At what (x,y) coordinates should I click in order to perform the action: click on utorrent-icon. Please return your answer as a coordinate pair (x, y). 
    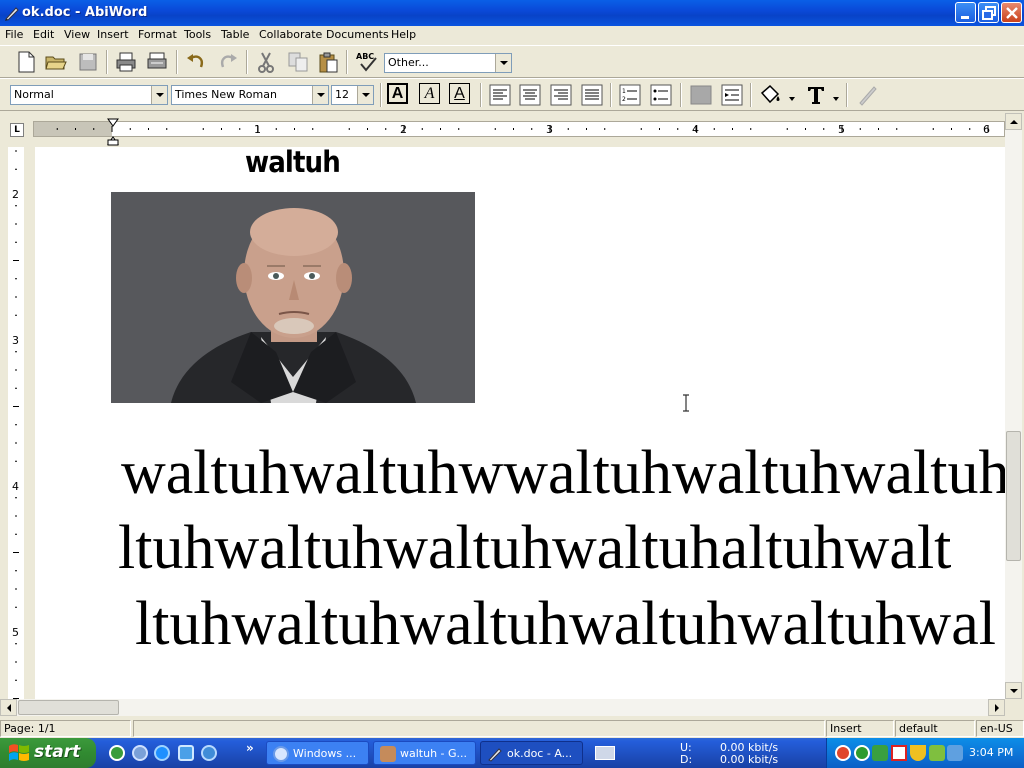
    Looking at the image, I should click on (117, 753).